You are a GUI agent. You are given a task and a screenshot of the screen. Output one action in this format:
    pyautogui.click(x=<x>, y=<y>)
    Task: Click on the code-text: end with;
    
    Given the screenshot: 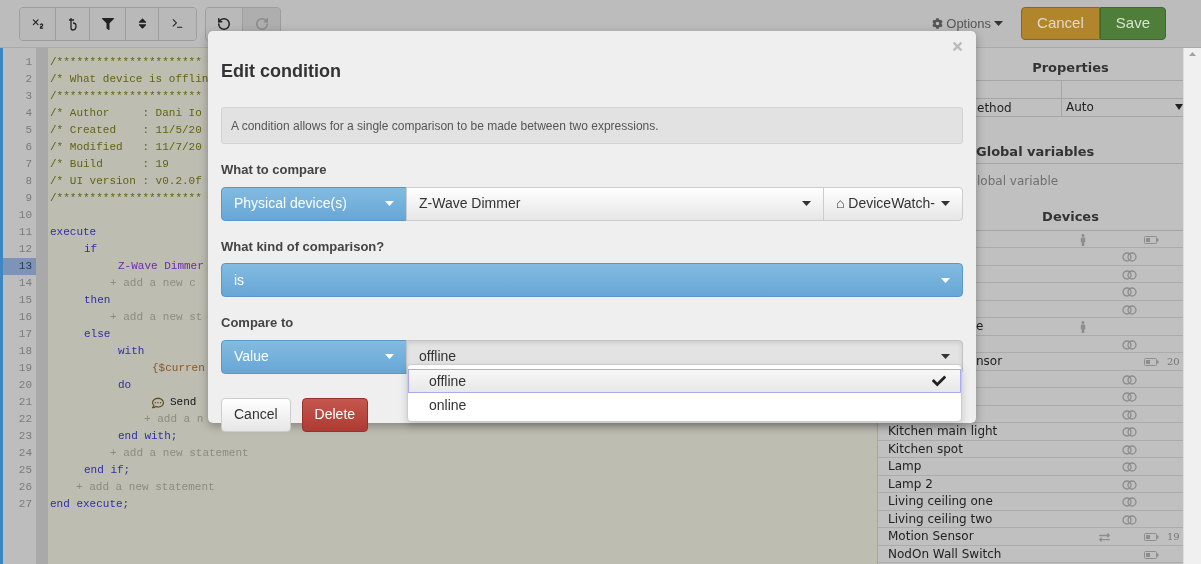 What is the action you would take?
    pyautogui.click(x=148, y=437)
    